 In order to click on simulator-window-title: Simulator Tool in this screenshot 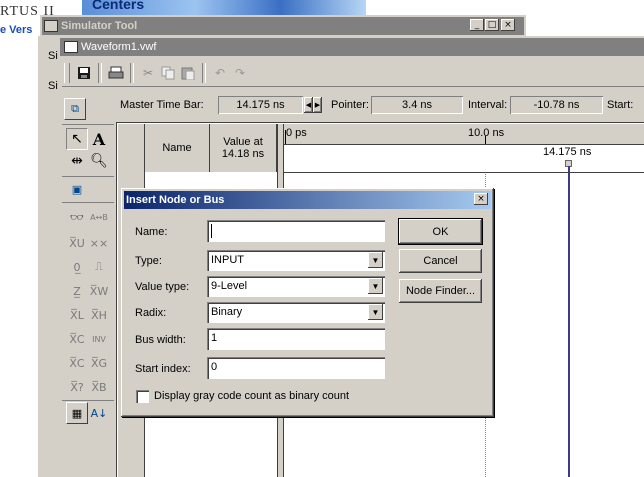, I will do `click(99, 26)`.